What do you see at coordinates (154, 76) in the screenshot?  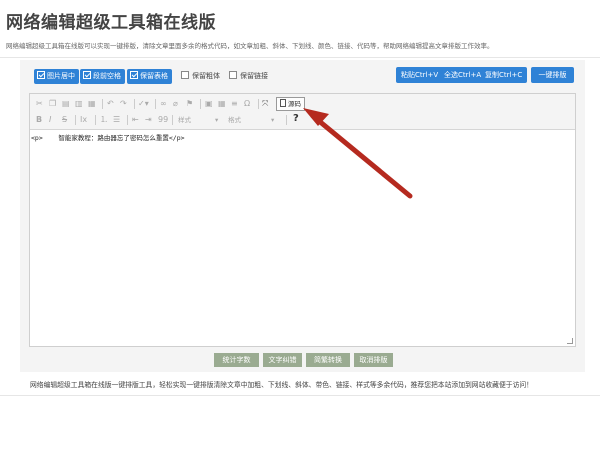 I see `keep-tables-label: 保留表格` at bounding box center [154, 76].